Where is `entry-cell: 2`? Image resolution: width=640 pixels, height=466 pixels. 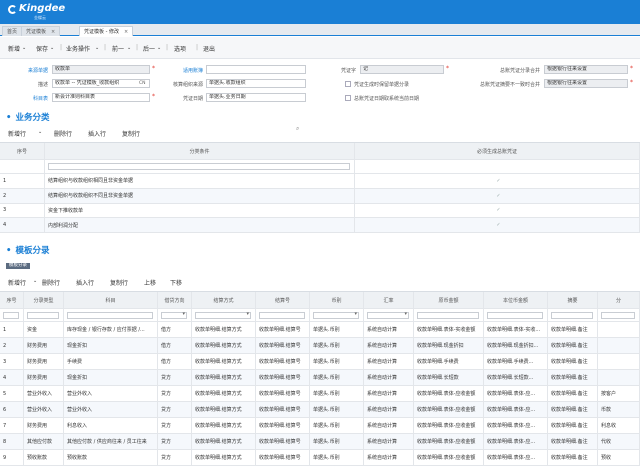 entry-cell: 2 is located at coordinates (12, 345).